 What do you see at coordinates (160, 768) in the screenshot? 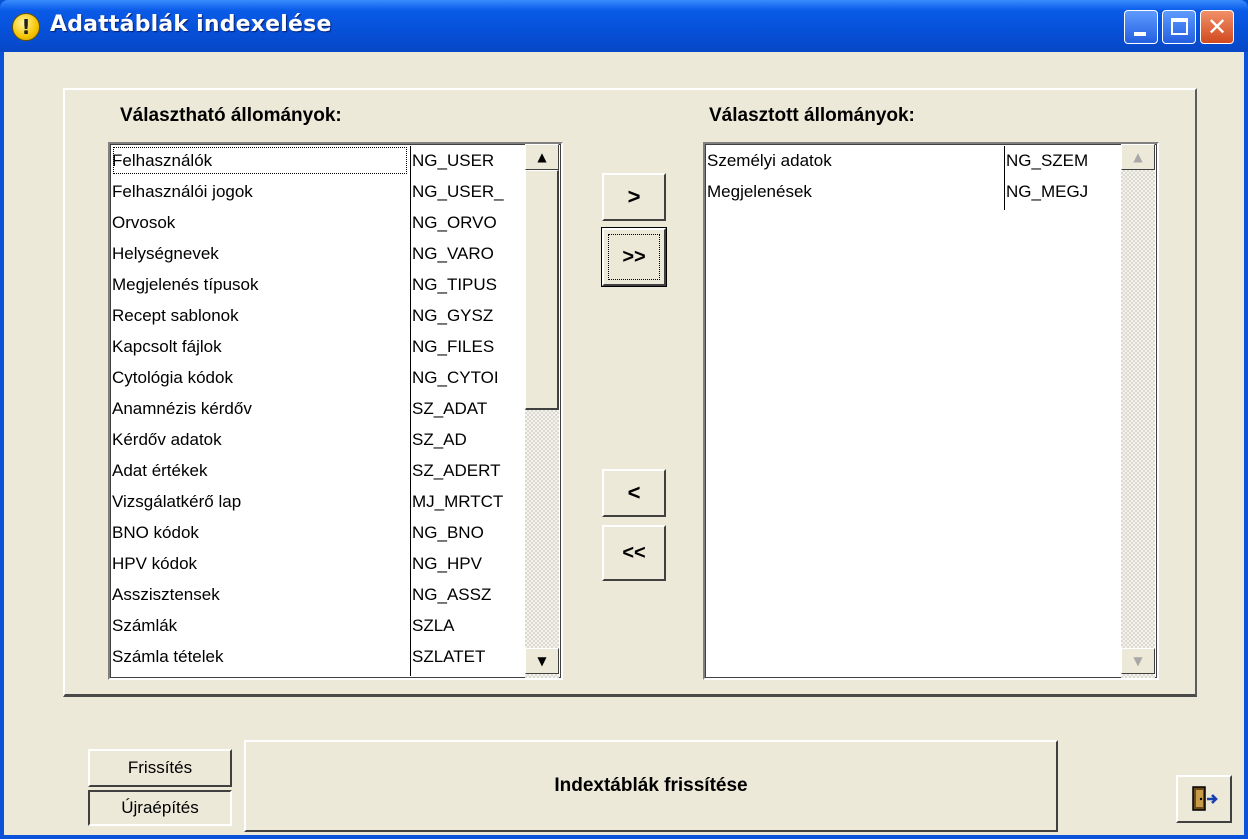
I see `refresh-mode-button: Frissítés` at bounding box center [160, 768].